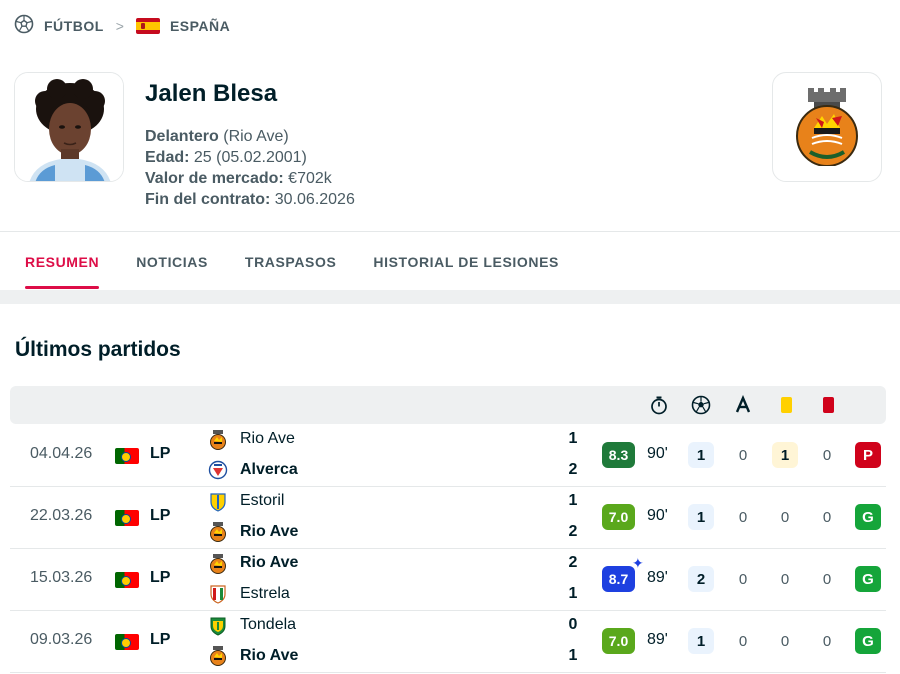  What do you see at coordinates (701, 405) in the screenshot?
I see `goals-ball-icon` at bounding box center [701, 405].